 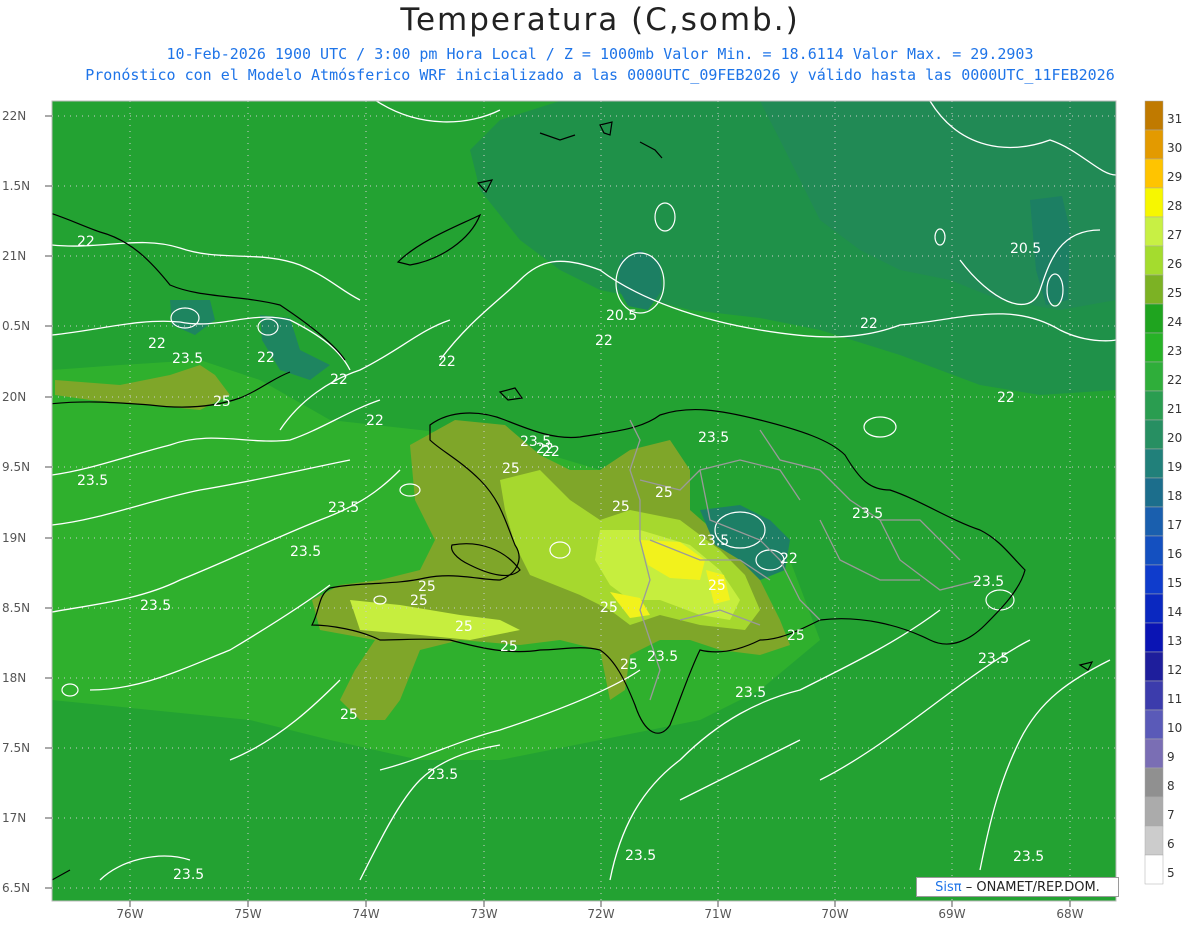 What do you see at coordinates (1174, 496) in the screenshot?
I see `colorbar-label: 18` at bounding box center [1174, 496].